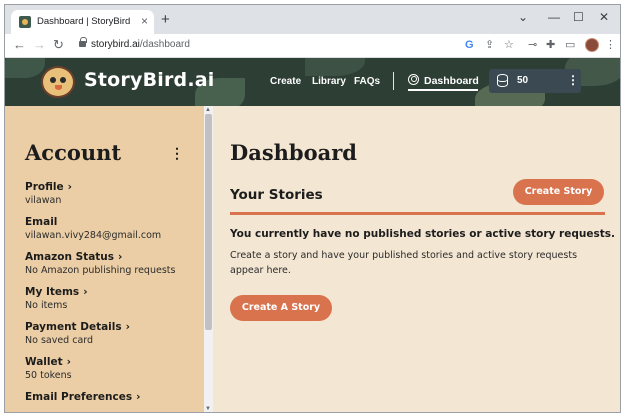  What do you see at coordinates (489, 45) in the screenshot?
I see `share-icon: ⇪` at bounding box center [489, 45].